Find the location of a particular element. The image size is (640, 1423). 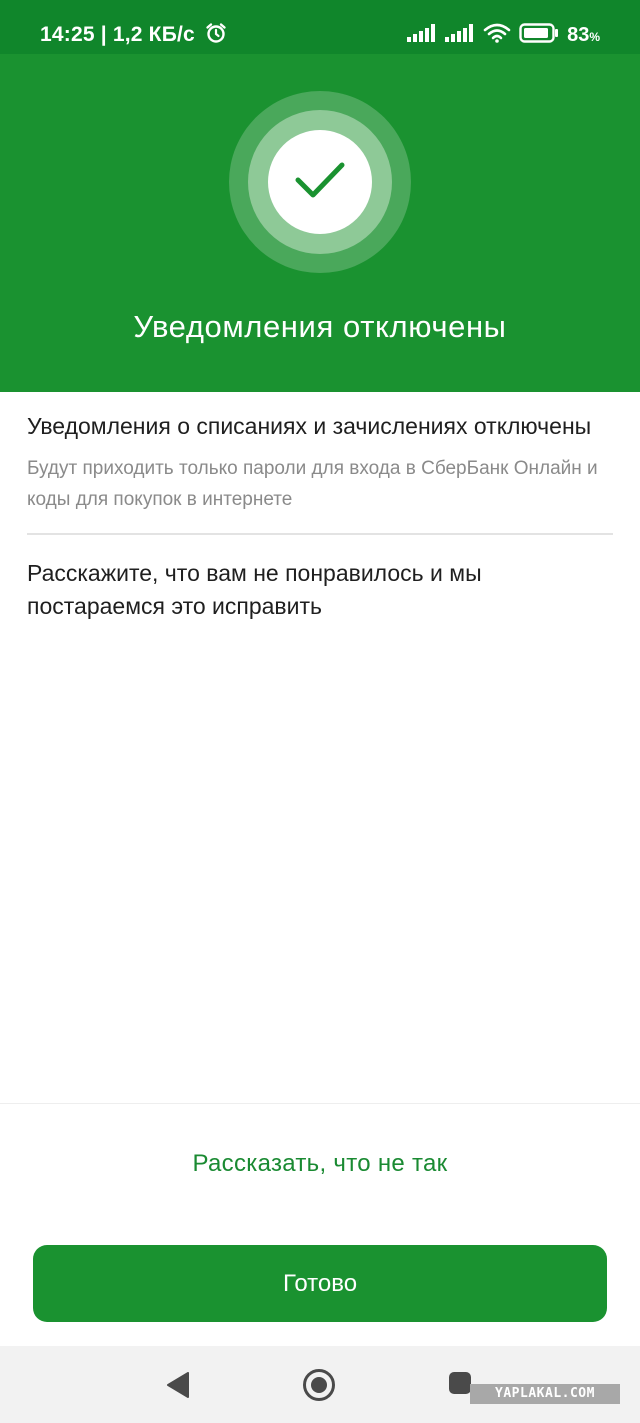

battery-icon is located at coordinates (539, 35).